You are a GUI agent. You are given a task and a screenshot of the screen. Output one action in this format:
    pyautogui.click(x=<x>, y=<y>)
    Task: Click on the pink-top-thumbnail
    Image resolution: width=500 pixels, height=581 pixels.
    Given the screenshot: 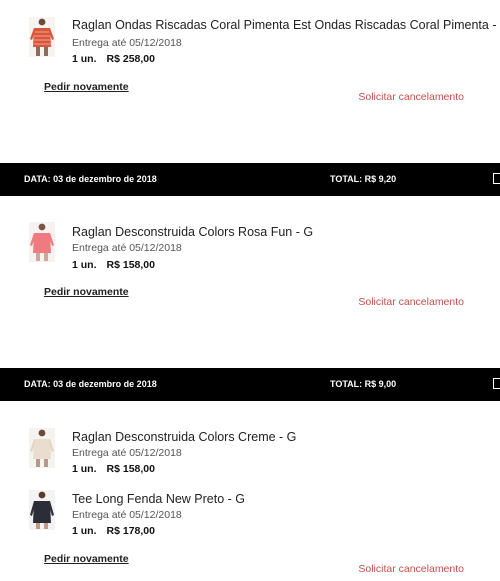 What is the action you would take?
    pyautogui.click(x=42, y=242)
    